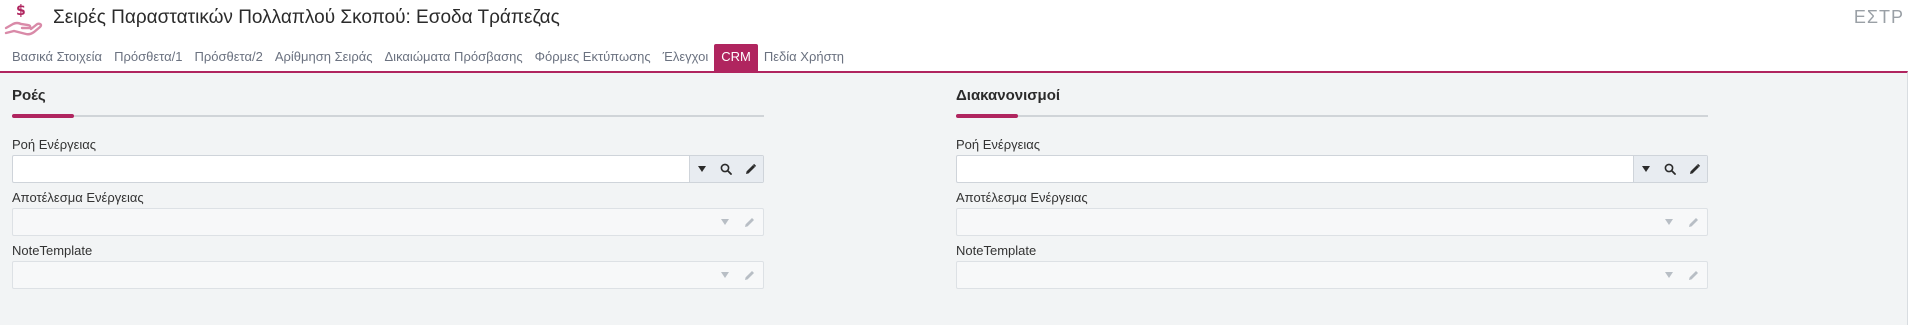 This screenshot has width=1912, height=325. I want to click on tab-series-numbering: Αρίθμηση Σειράς, so click(324, 57).